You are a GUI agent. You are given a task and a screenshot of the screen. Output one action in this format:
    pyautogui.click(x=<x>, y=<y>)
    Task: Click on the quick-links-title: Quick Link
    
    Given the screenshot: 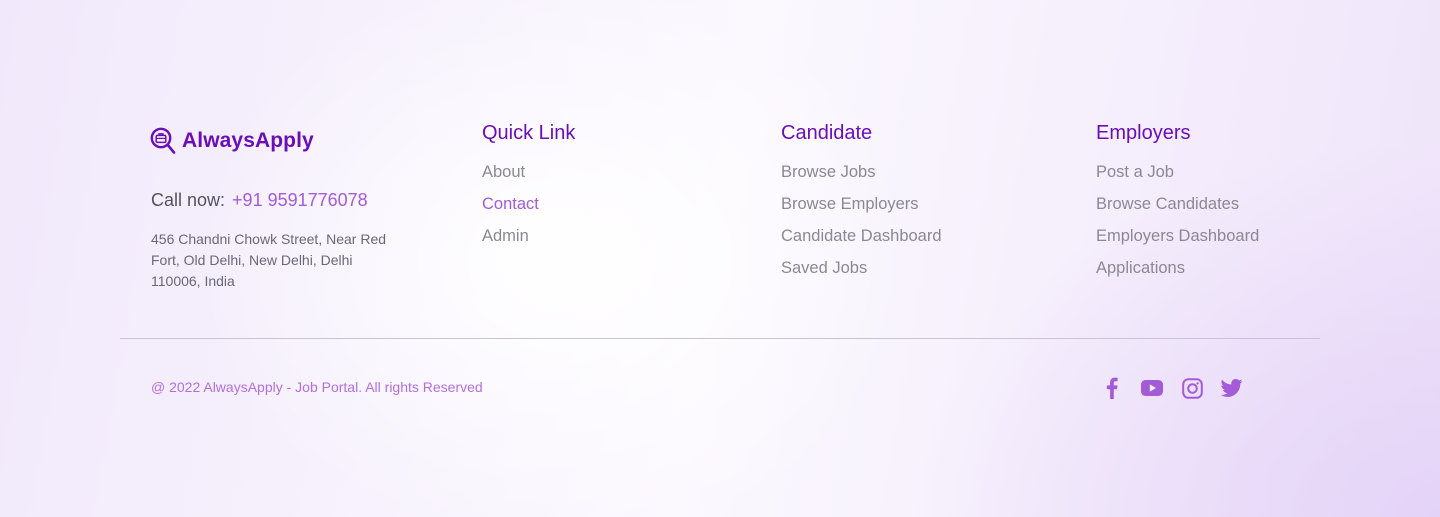 What is the action you would take?
    pyautogui.click(x=529, y=133)
    